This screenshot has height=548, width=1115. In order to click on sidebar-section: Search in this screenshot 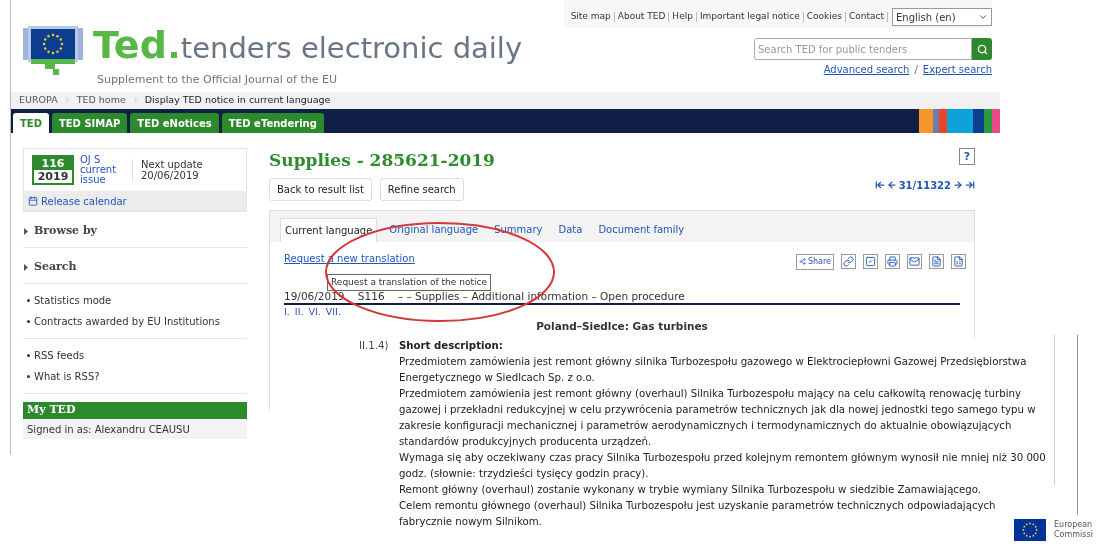, I will do `click(135, 266)`.